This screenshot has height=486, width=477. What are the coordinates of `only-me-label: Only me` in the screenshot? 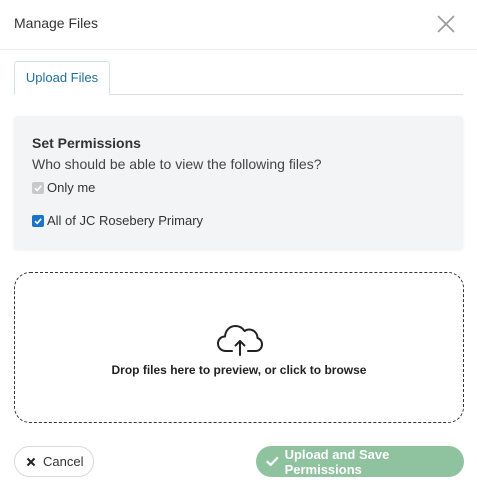 It's located at (71, 187).